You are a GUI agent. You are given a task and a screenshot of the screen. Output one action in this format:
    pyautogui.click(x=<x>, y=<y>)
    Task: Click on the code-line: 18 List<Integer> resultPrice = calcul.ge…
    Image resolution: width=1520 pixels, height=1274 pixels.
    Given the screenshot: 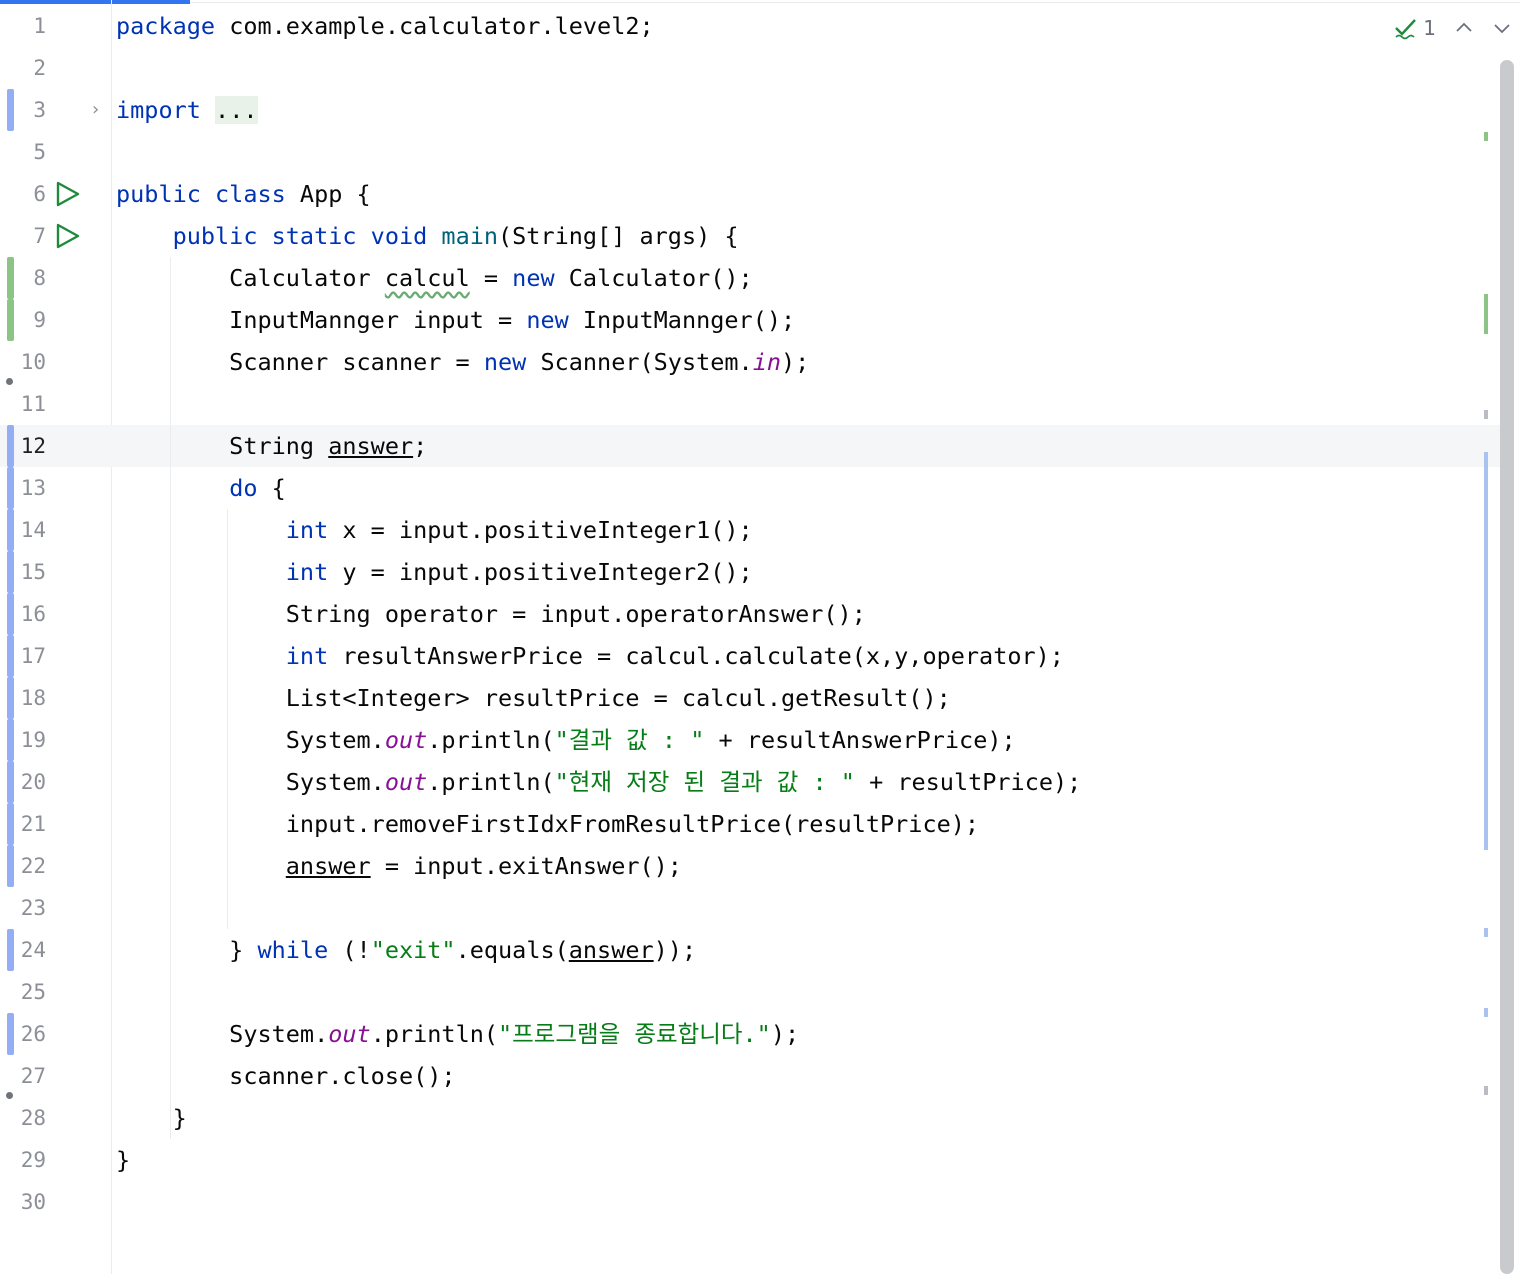 What is the action you would take?
    pyautogui.click(x=750, y=698)
    